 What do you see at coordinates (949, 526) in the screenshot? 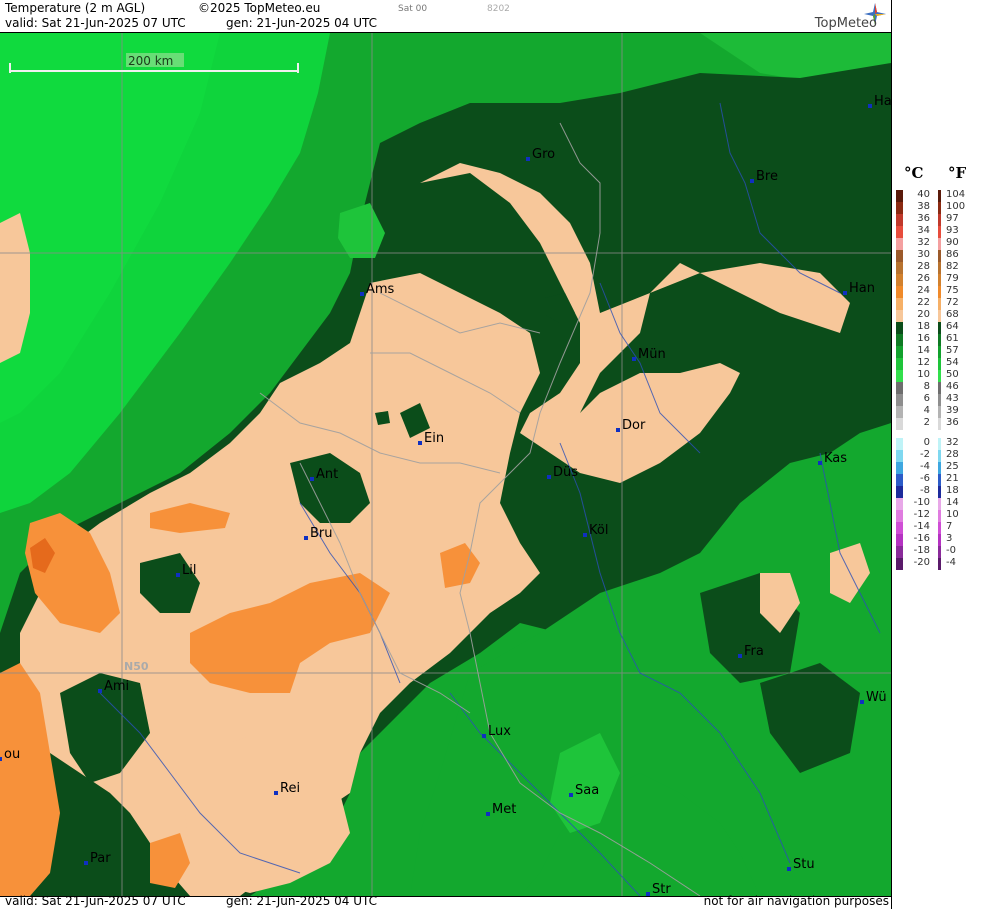
I see `legend-label-fahrenheit: 7` at bounding box center [949, 526].